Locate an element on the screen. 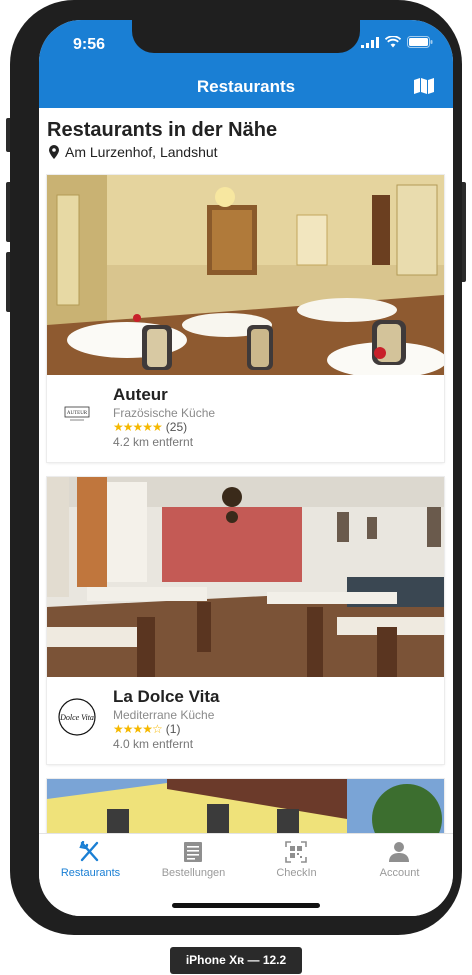  rating-row: ★★★★☆ (1) is located at coordinates (146, 729).